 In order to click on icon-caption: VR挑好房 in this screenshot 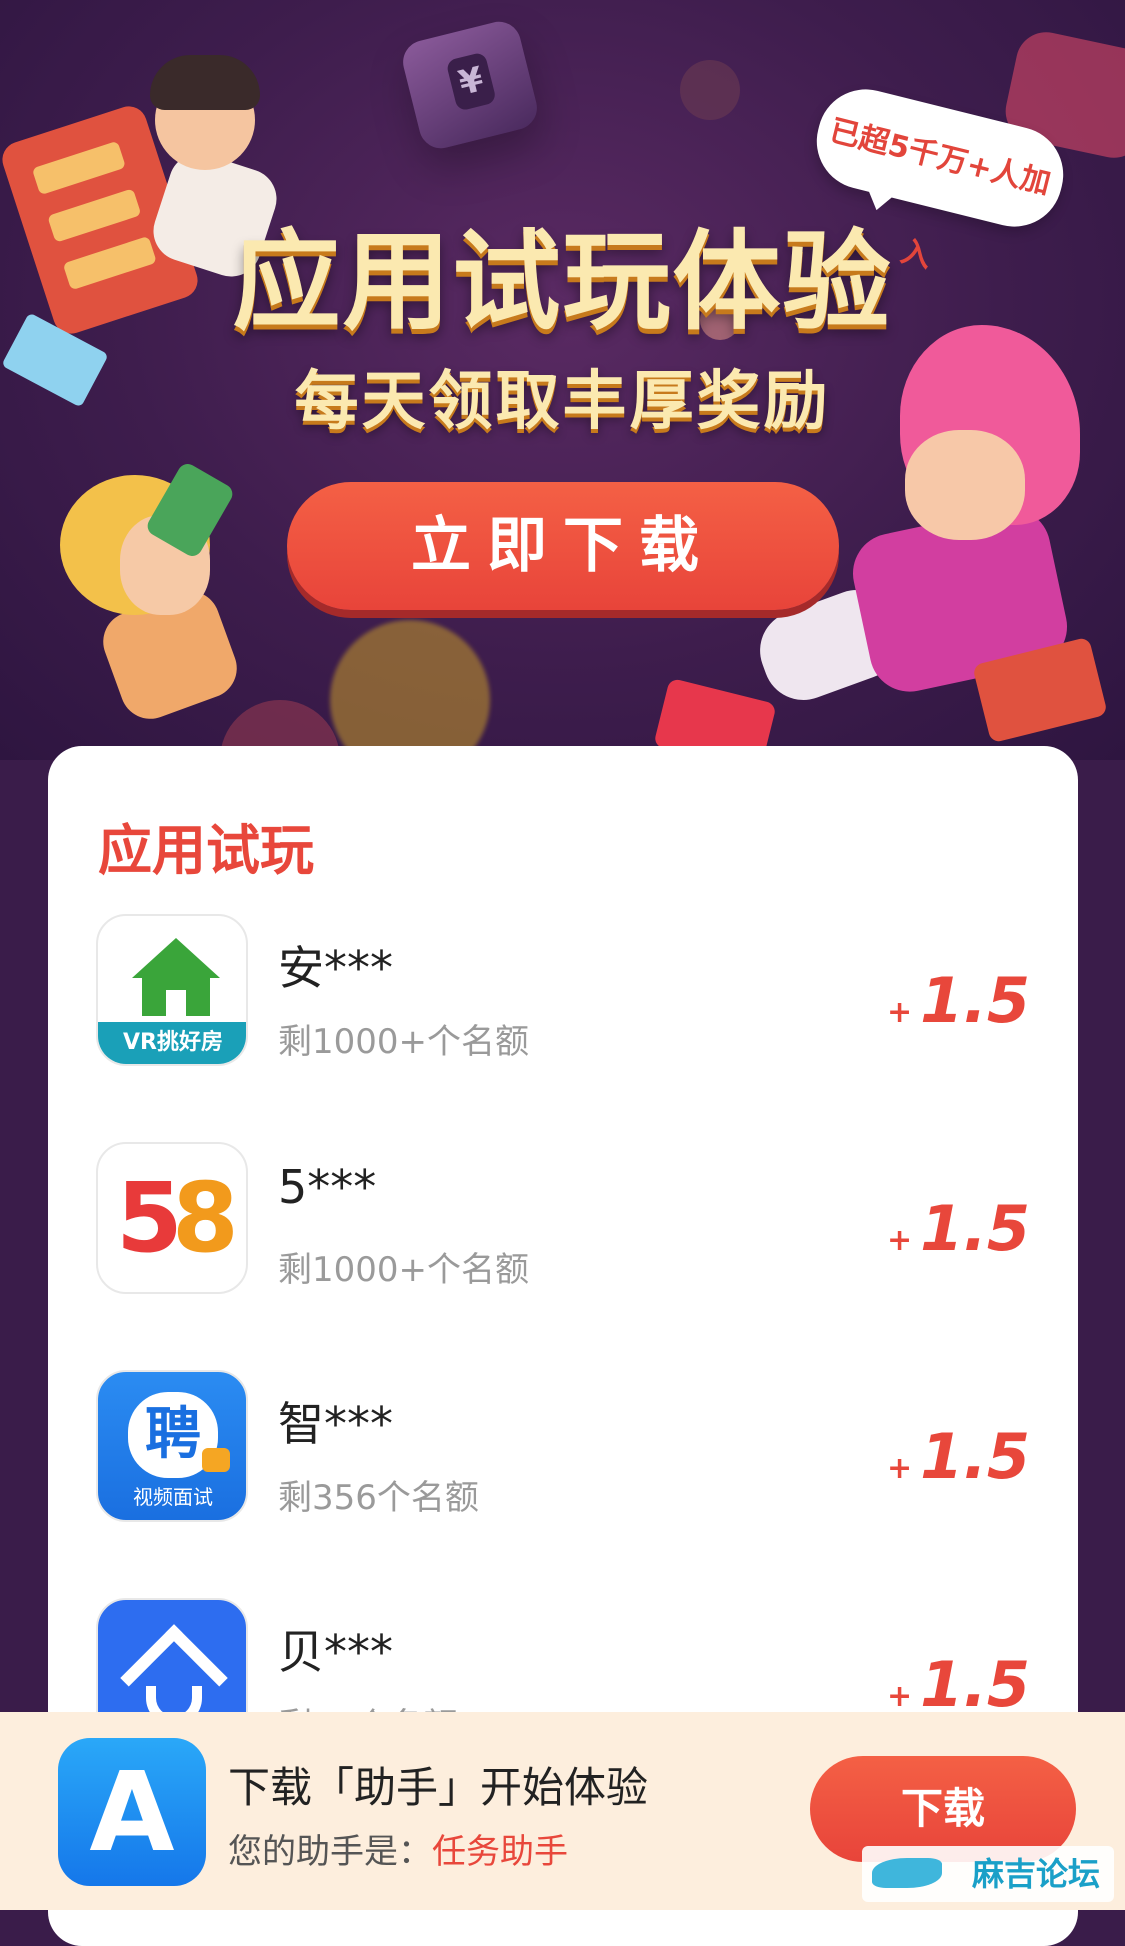, I will do `click(172, 1043)`.